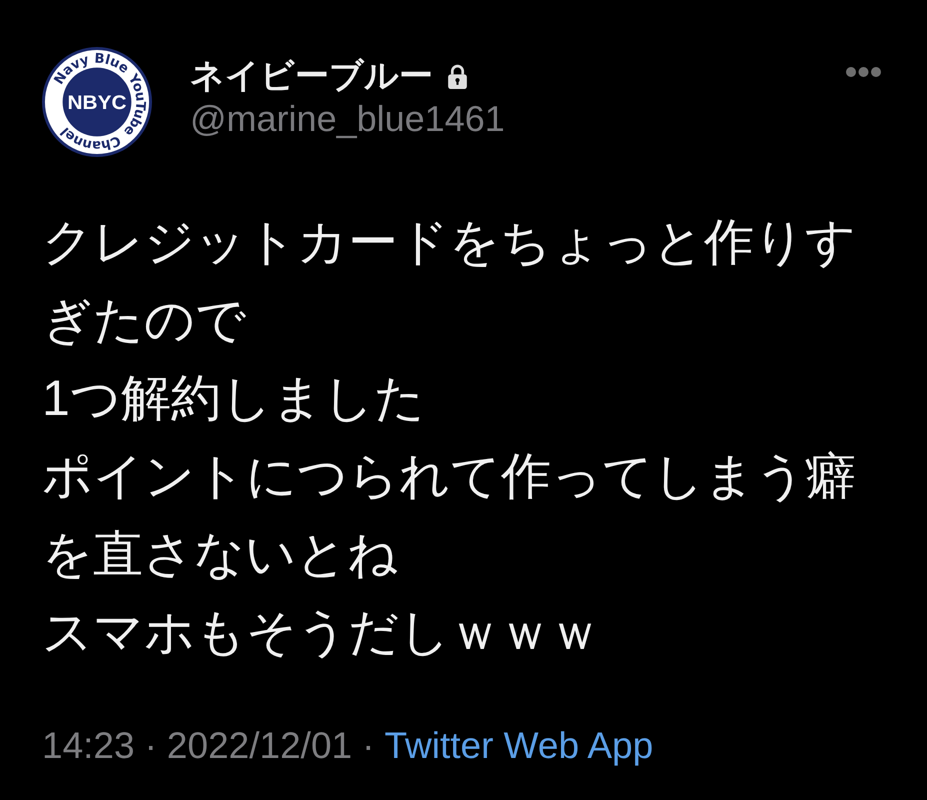 This screenshot has height=800, width=927. I want to click on tweet-time: 14:23, so click(88, 746).